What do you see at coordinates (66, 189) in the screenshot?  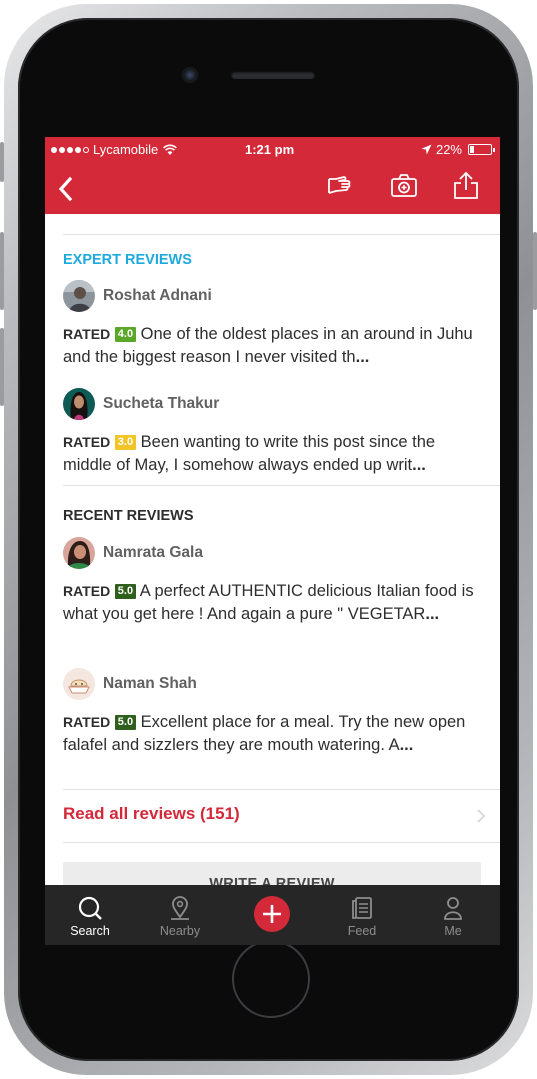 I see `back-chevron-icon` at bounding box center [66, 189].